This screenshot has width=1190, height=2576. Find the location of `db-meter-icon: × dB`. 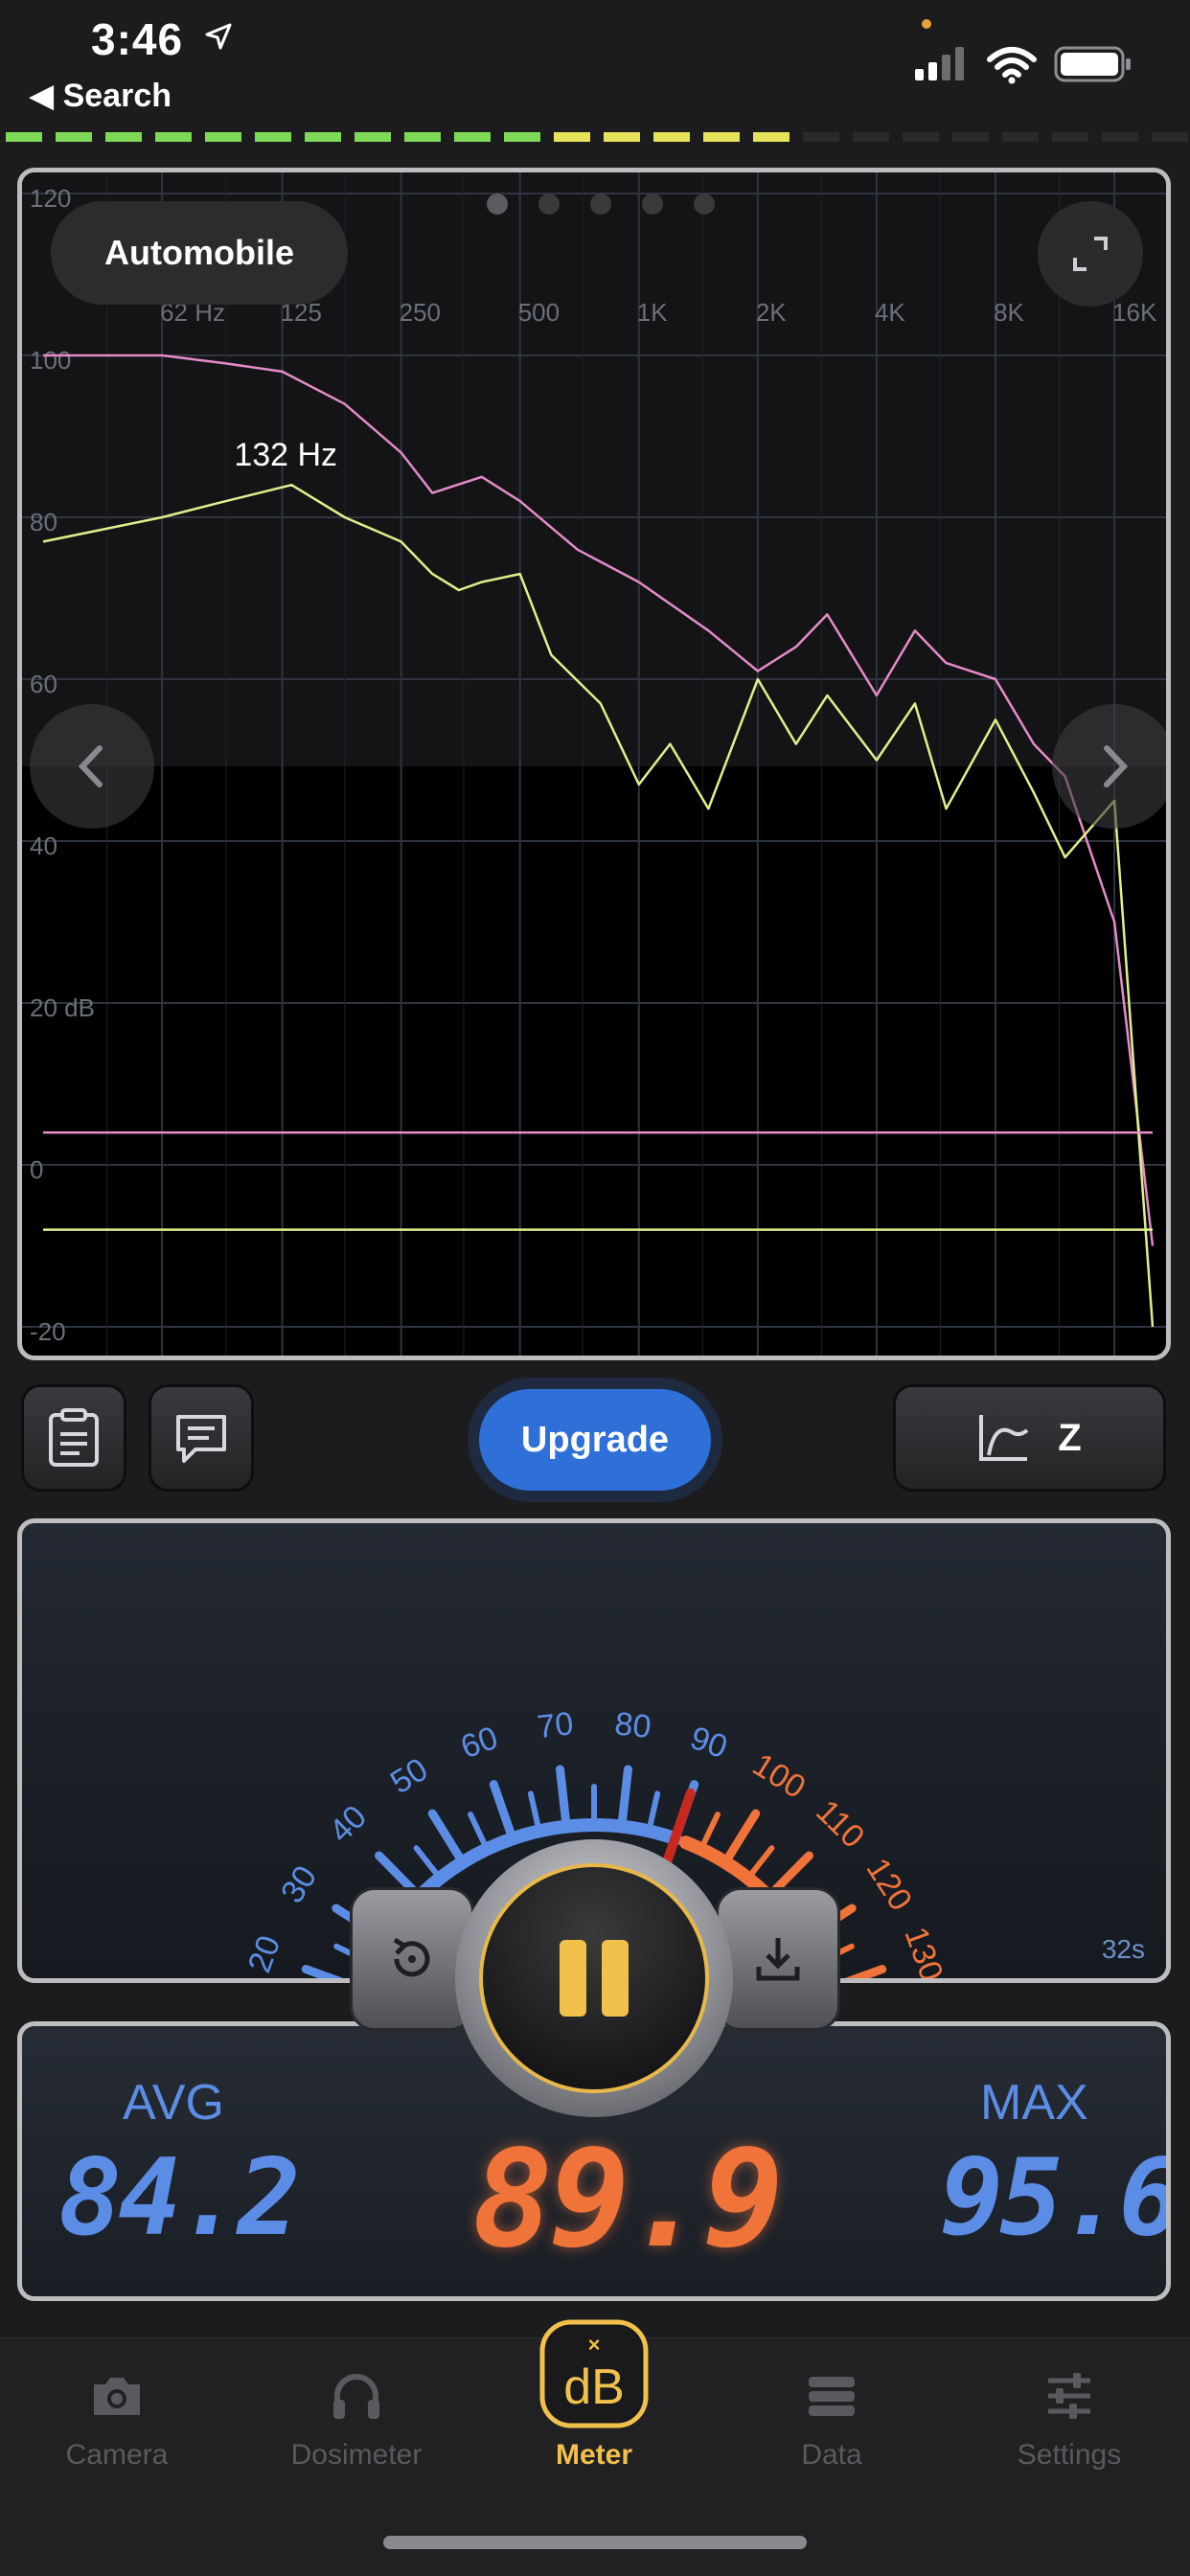

db-meter-icon: × dB is located at coordinates (594, 2373).